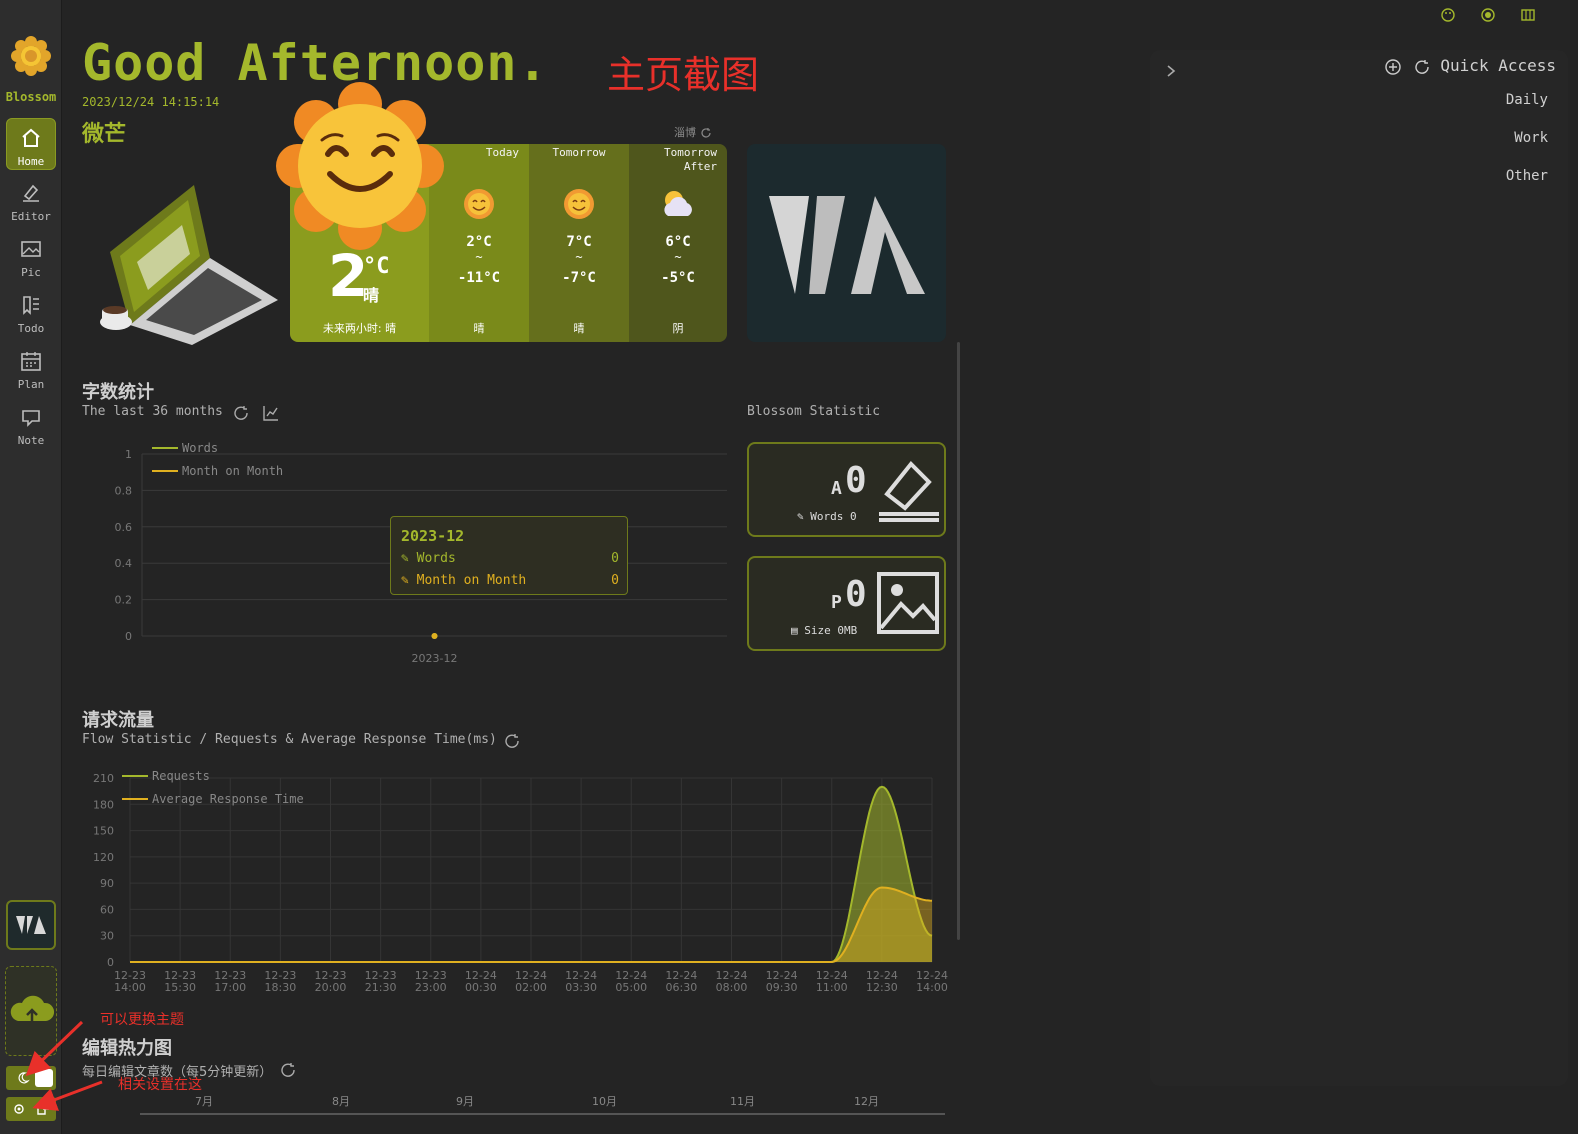  Describe the element at coordinates (151, 102) in the screenshot. I see `current-datetime: 2023/12/24 14:15:14` at that location.